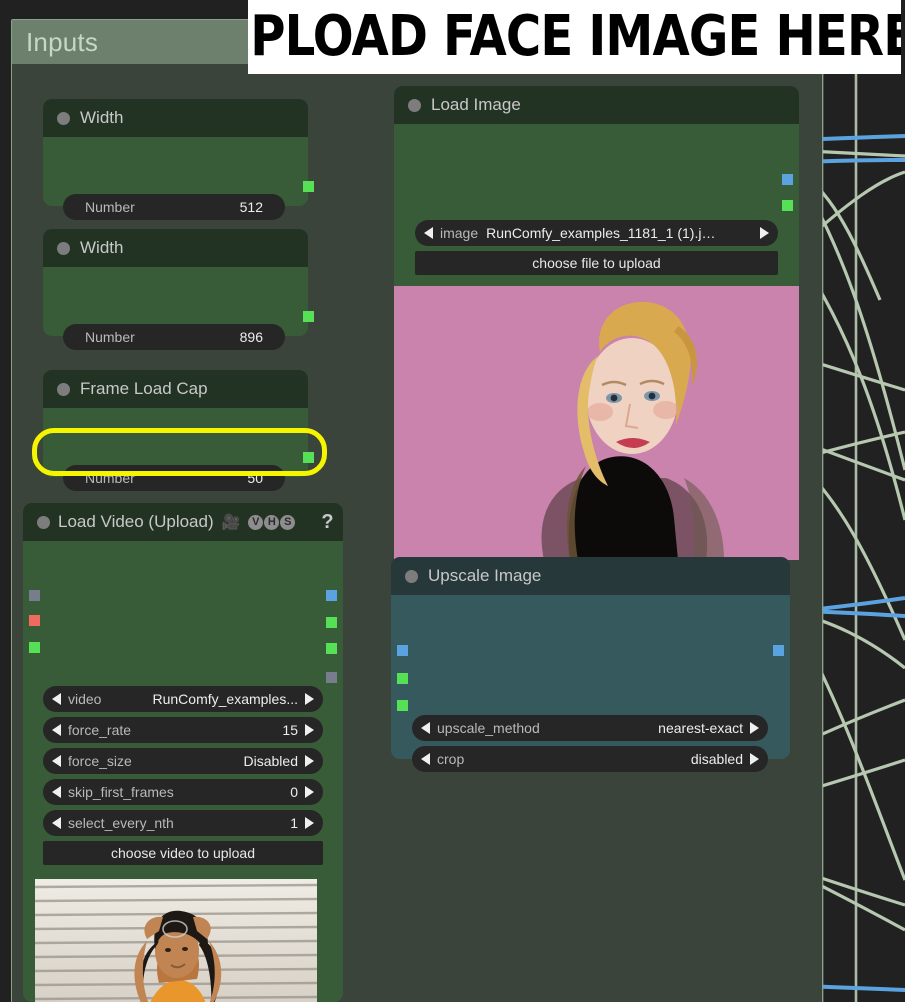 The width and height of the screenshot is (905, 1002). Describe the element at coordinates (178, 178) in the screenshot. I see `node-body: Number 512` at that location.